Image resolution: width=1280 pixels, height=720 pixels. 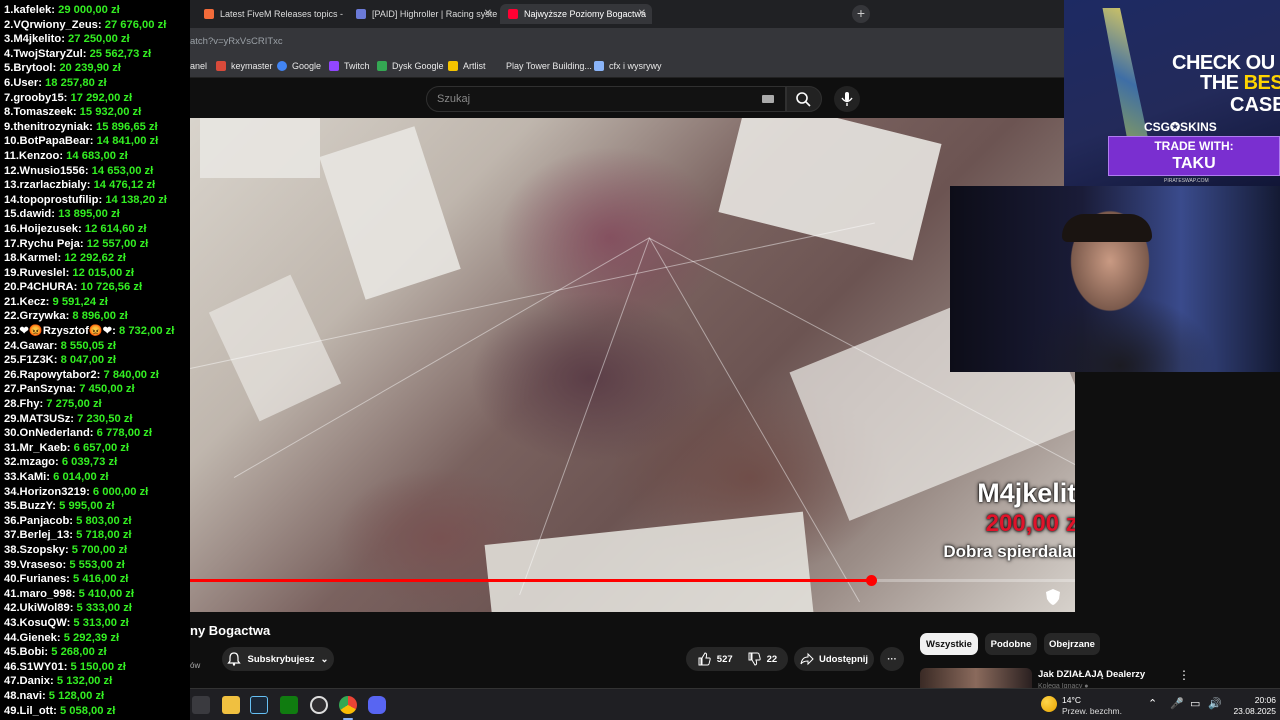 What do you see at coordinates (103, 272) in the screenshot?
I see `leaderboard-amount: 12 015,00 zł` at bounding box center [103, 272].